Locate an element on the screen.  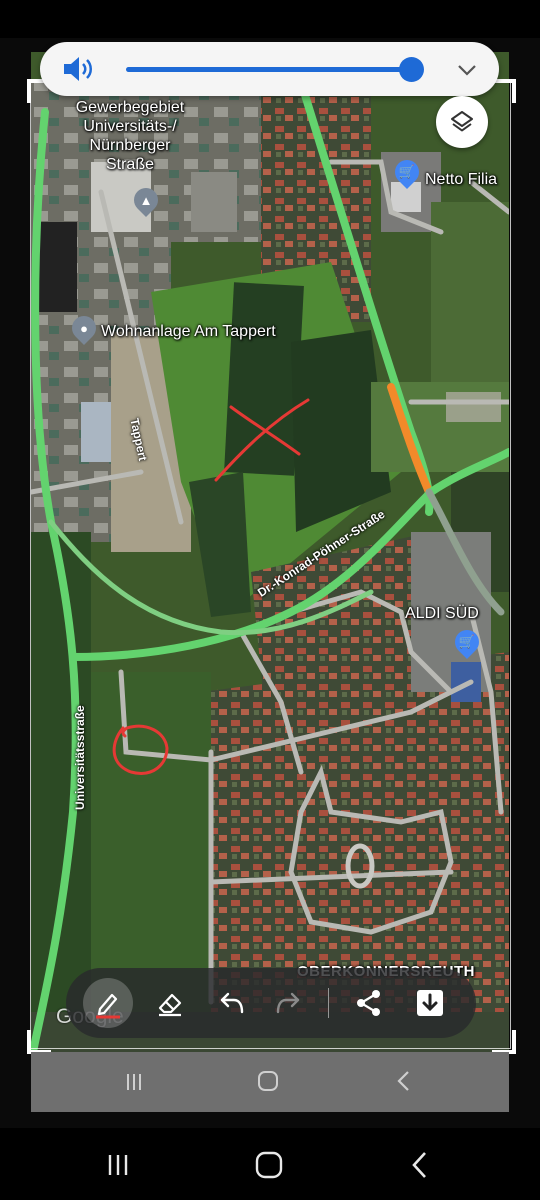
place-label-netto: Netto Filia is located at coordinates (461, 179).